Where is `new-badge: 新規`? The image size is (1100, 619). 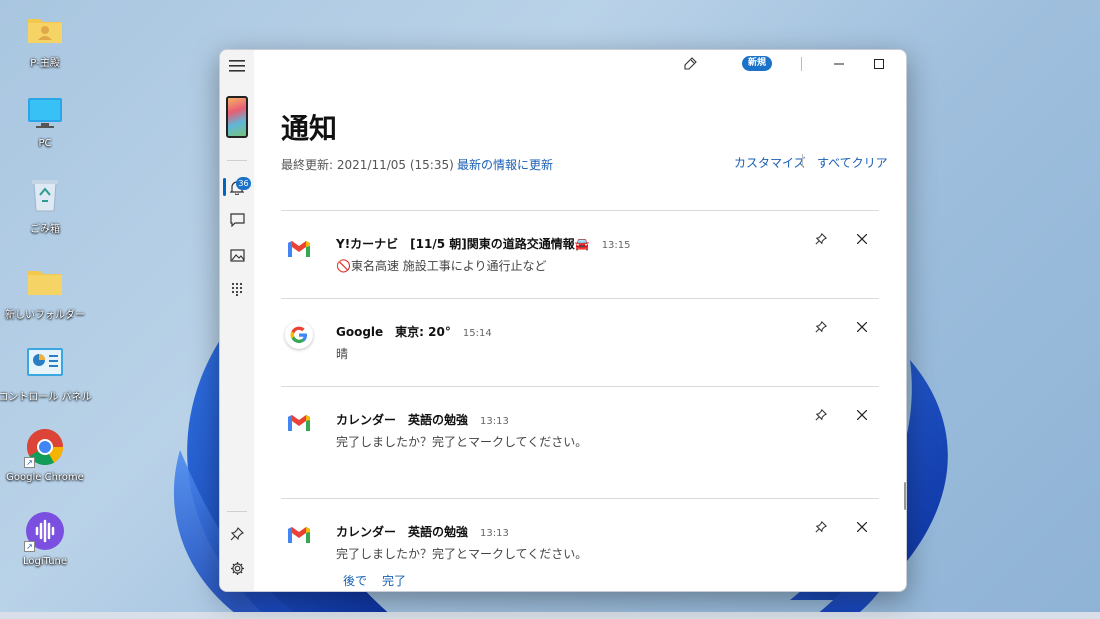 new-badge: 新規 is located at coordinates (757, 63).